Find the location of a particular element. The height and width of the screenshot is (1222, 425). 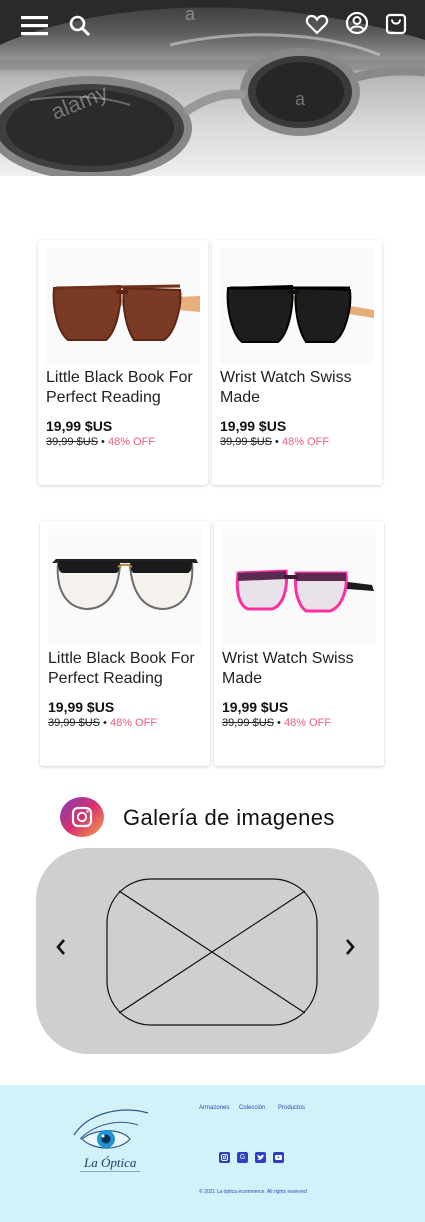

chevron-left-icon is located at coordinates (61, 950).